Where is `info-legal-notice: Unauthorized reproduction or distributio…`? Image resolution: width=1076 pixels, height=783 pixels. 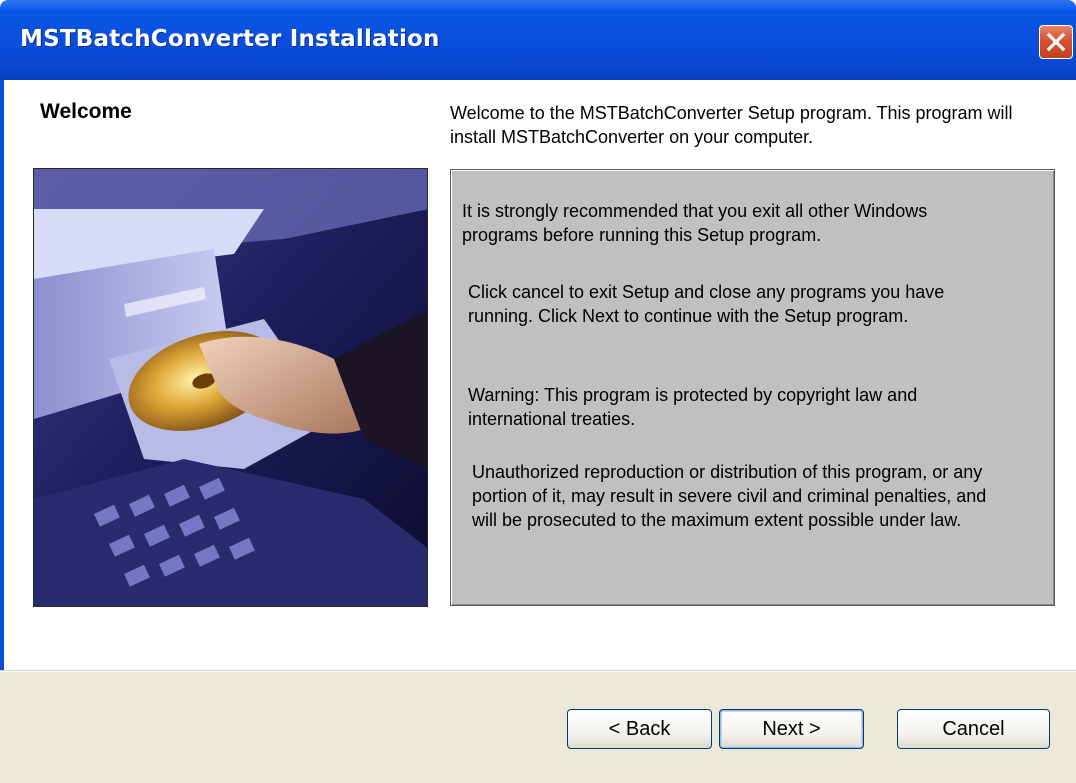 info-legal-notice: Unauthorized reproduction or distributio… is located at coordinates (729, 496).